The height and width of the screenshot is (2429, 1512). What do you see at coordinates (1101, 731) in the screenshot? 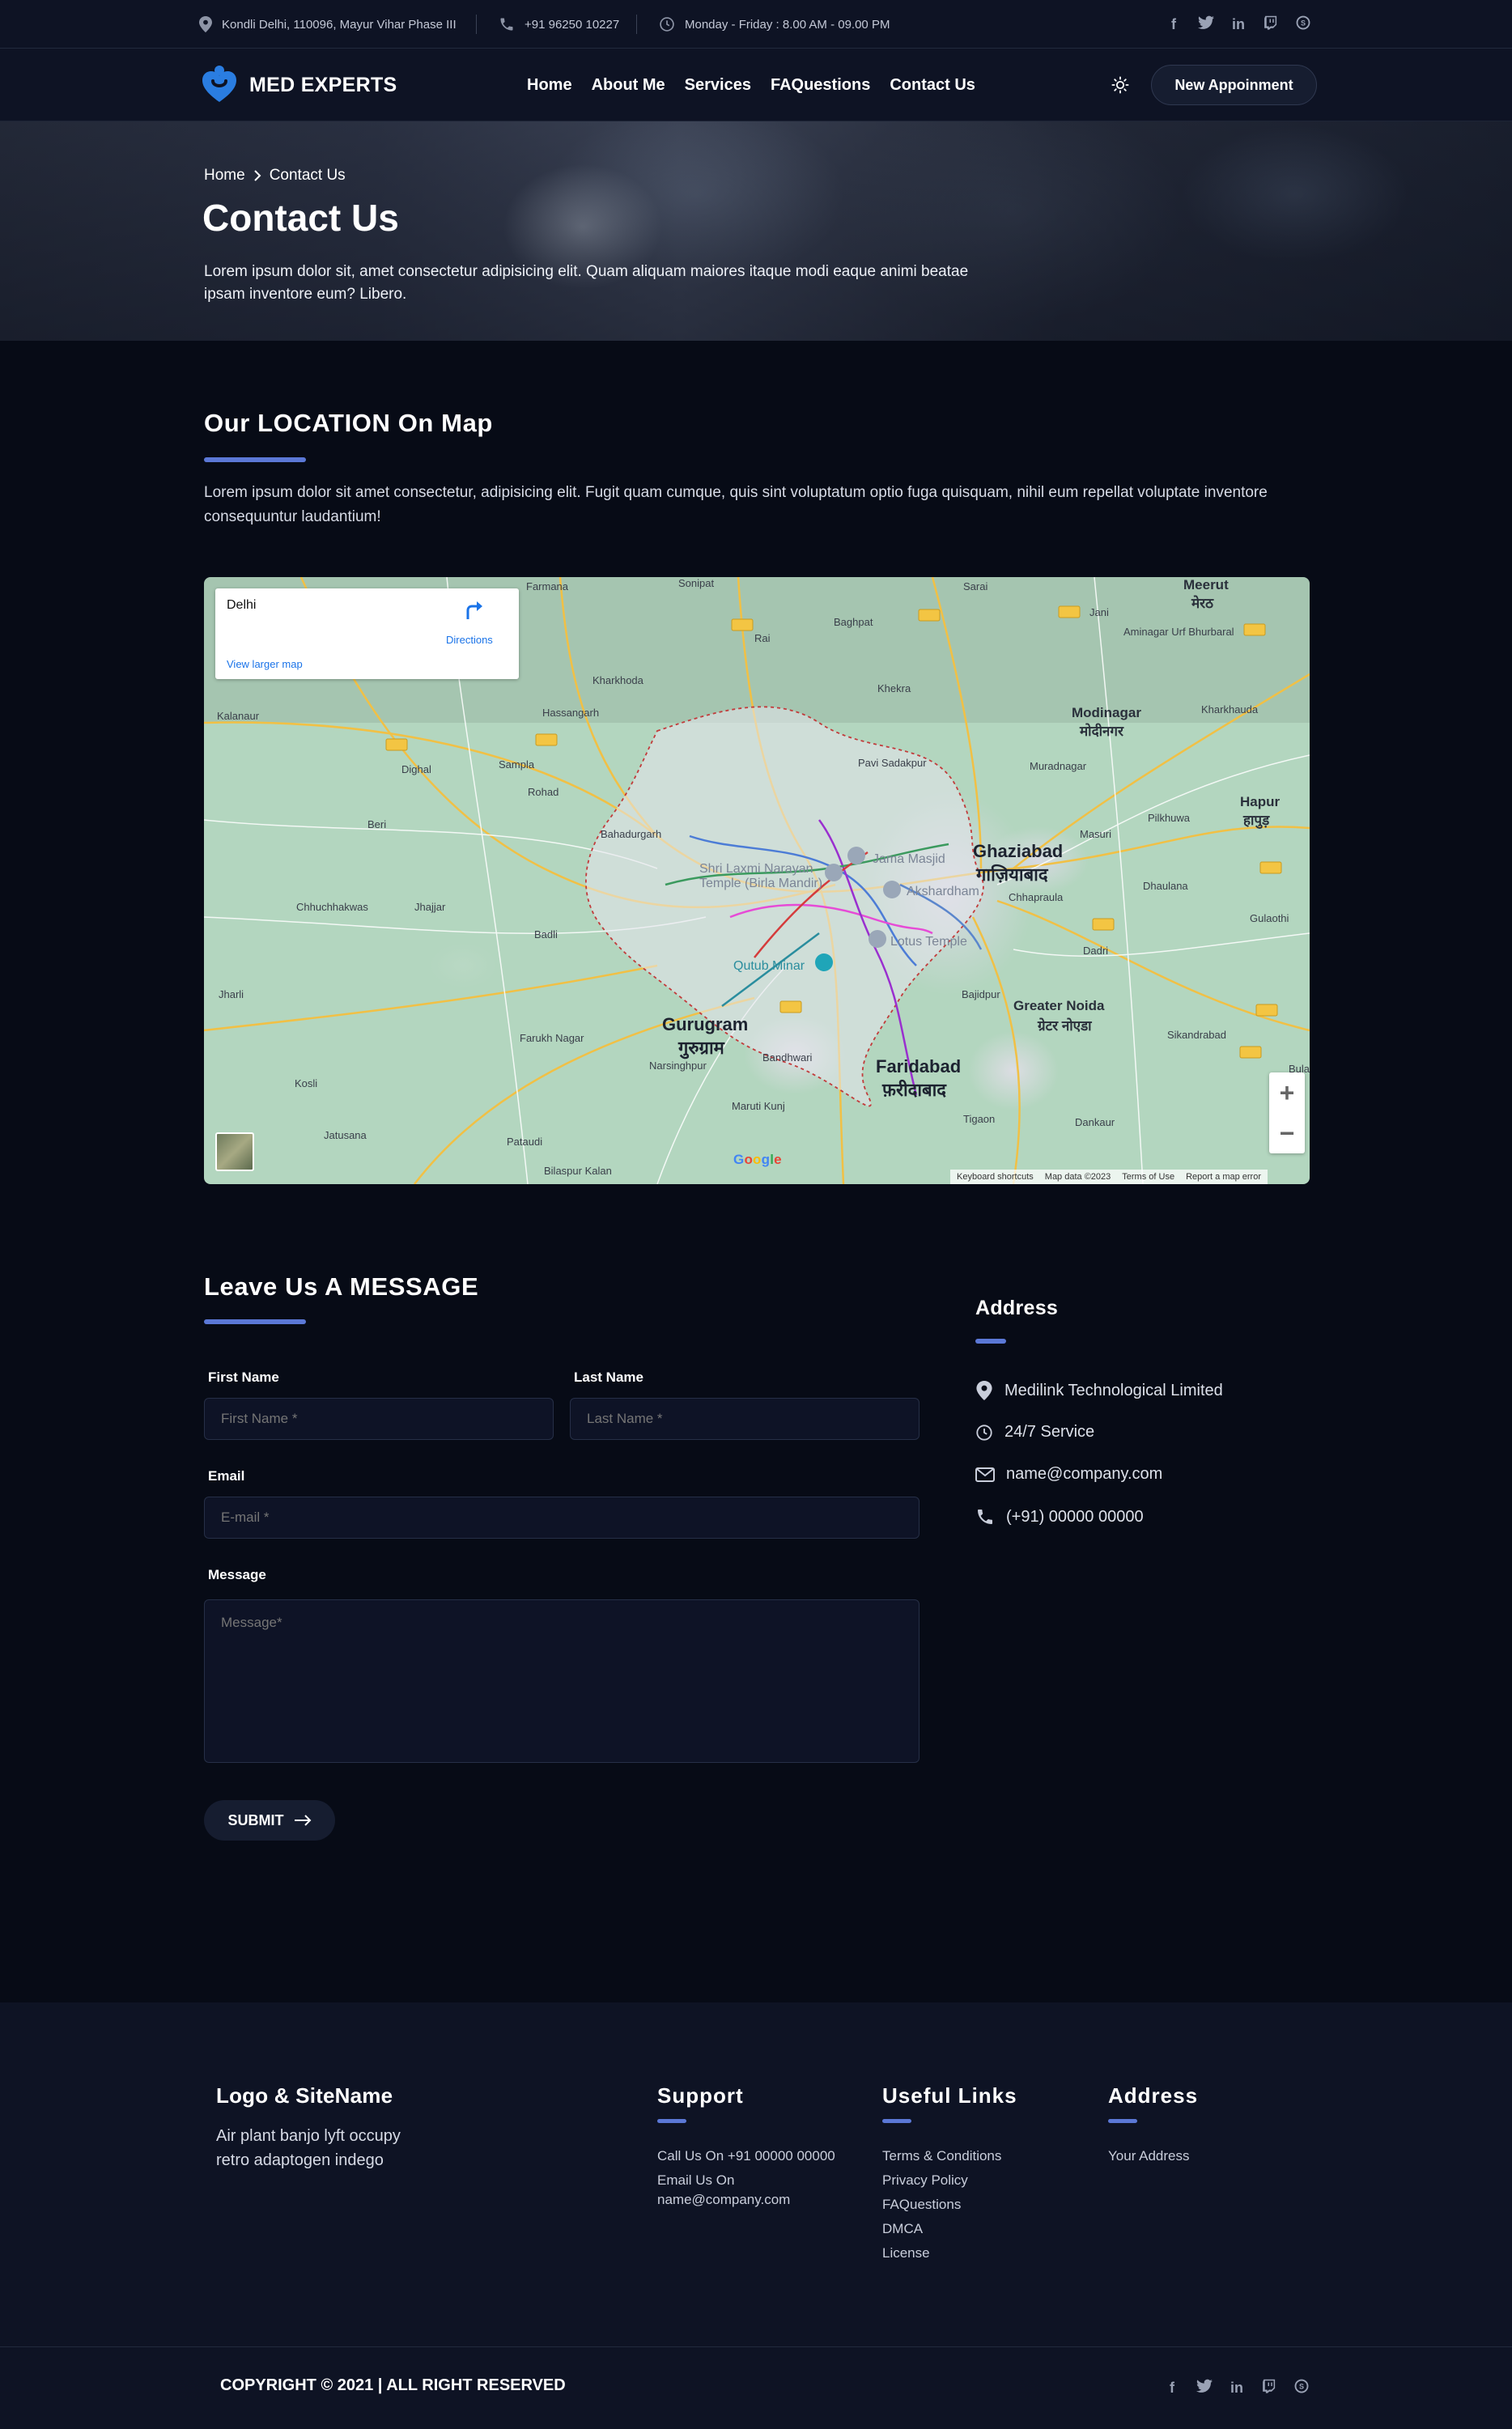
I see `map-label-modinagar-hi: मोदीनगर` at bounding box center [1101, 731].